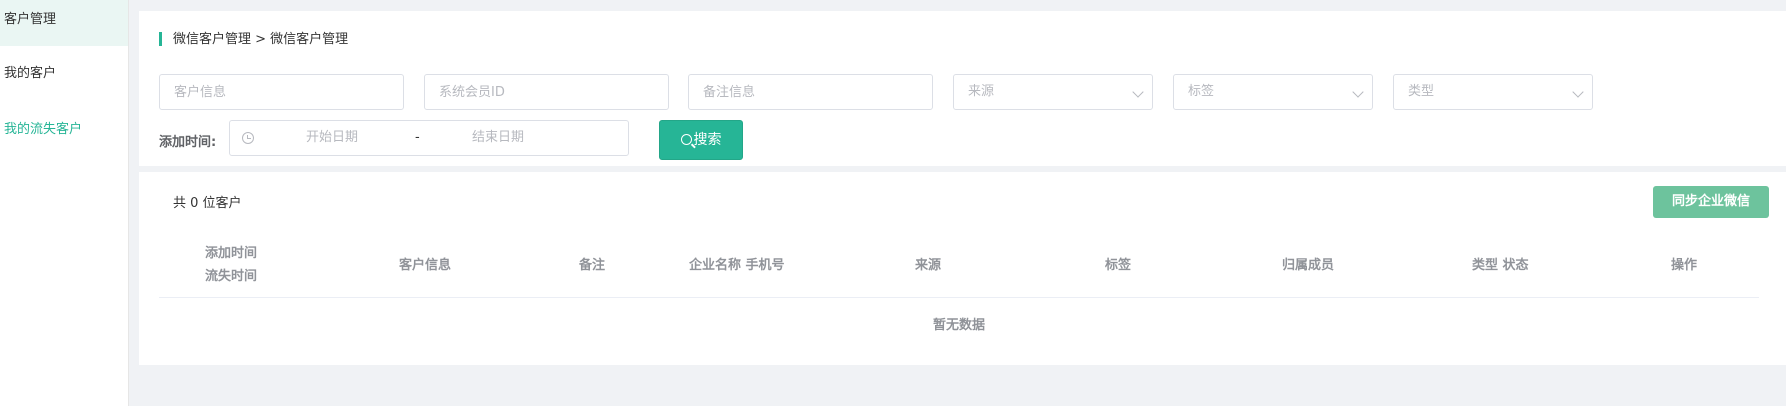 This screenshot has height=406, width=1786. Describe the element at coordinates (1273, 92) in the screenshot. I see `tag-select: 标签` at that location.